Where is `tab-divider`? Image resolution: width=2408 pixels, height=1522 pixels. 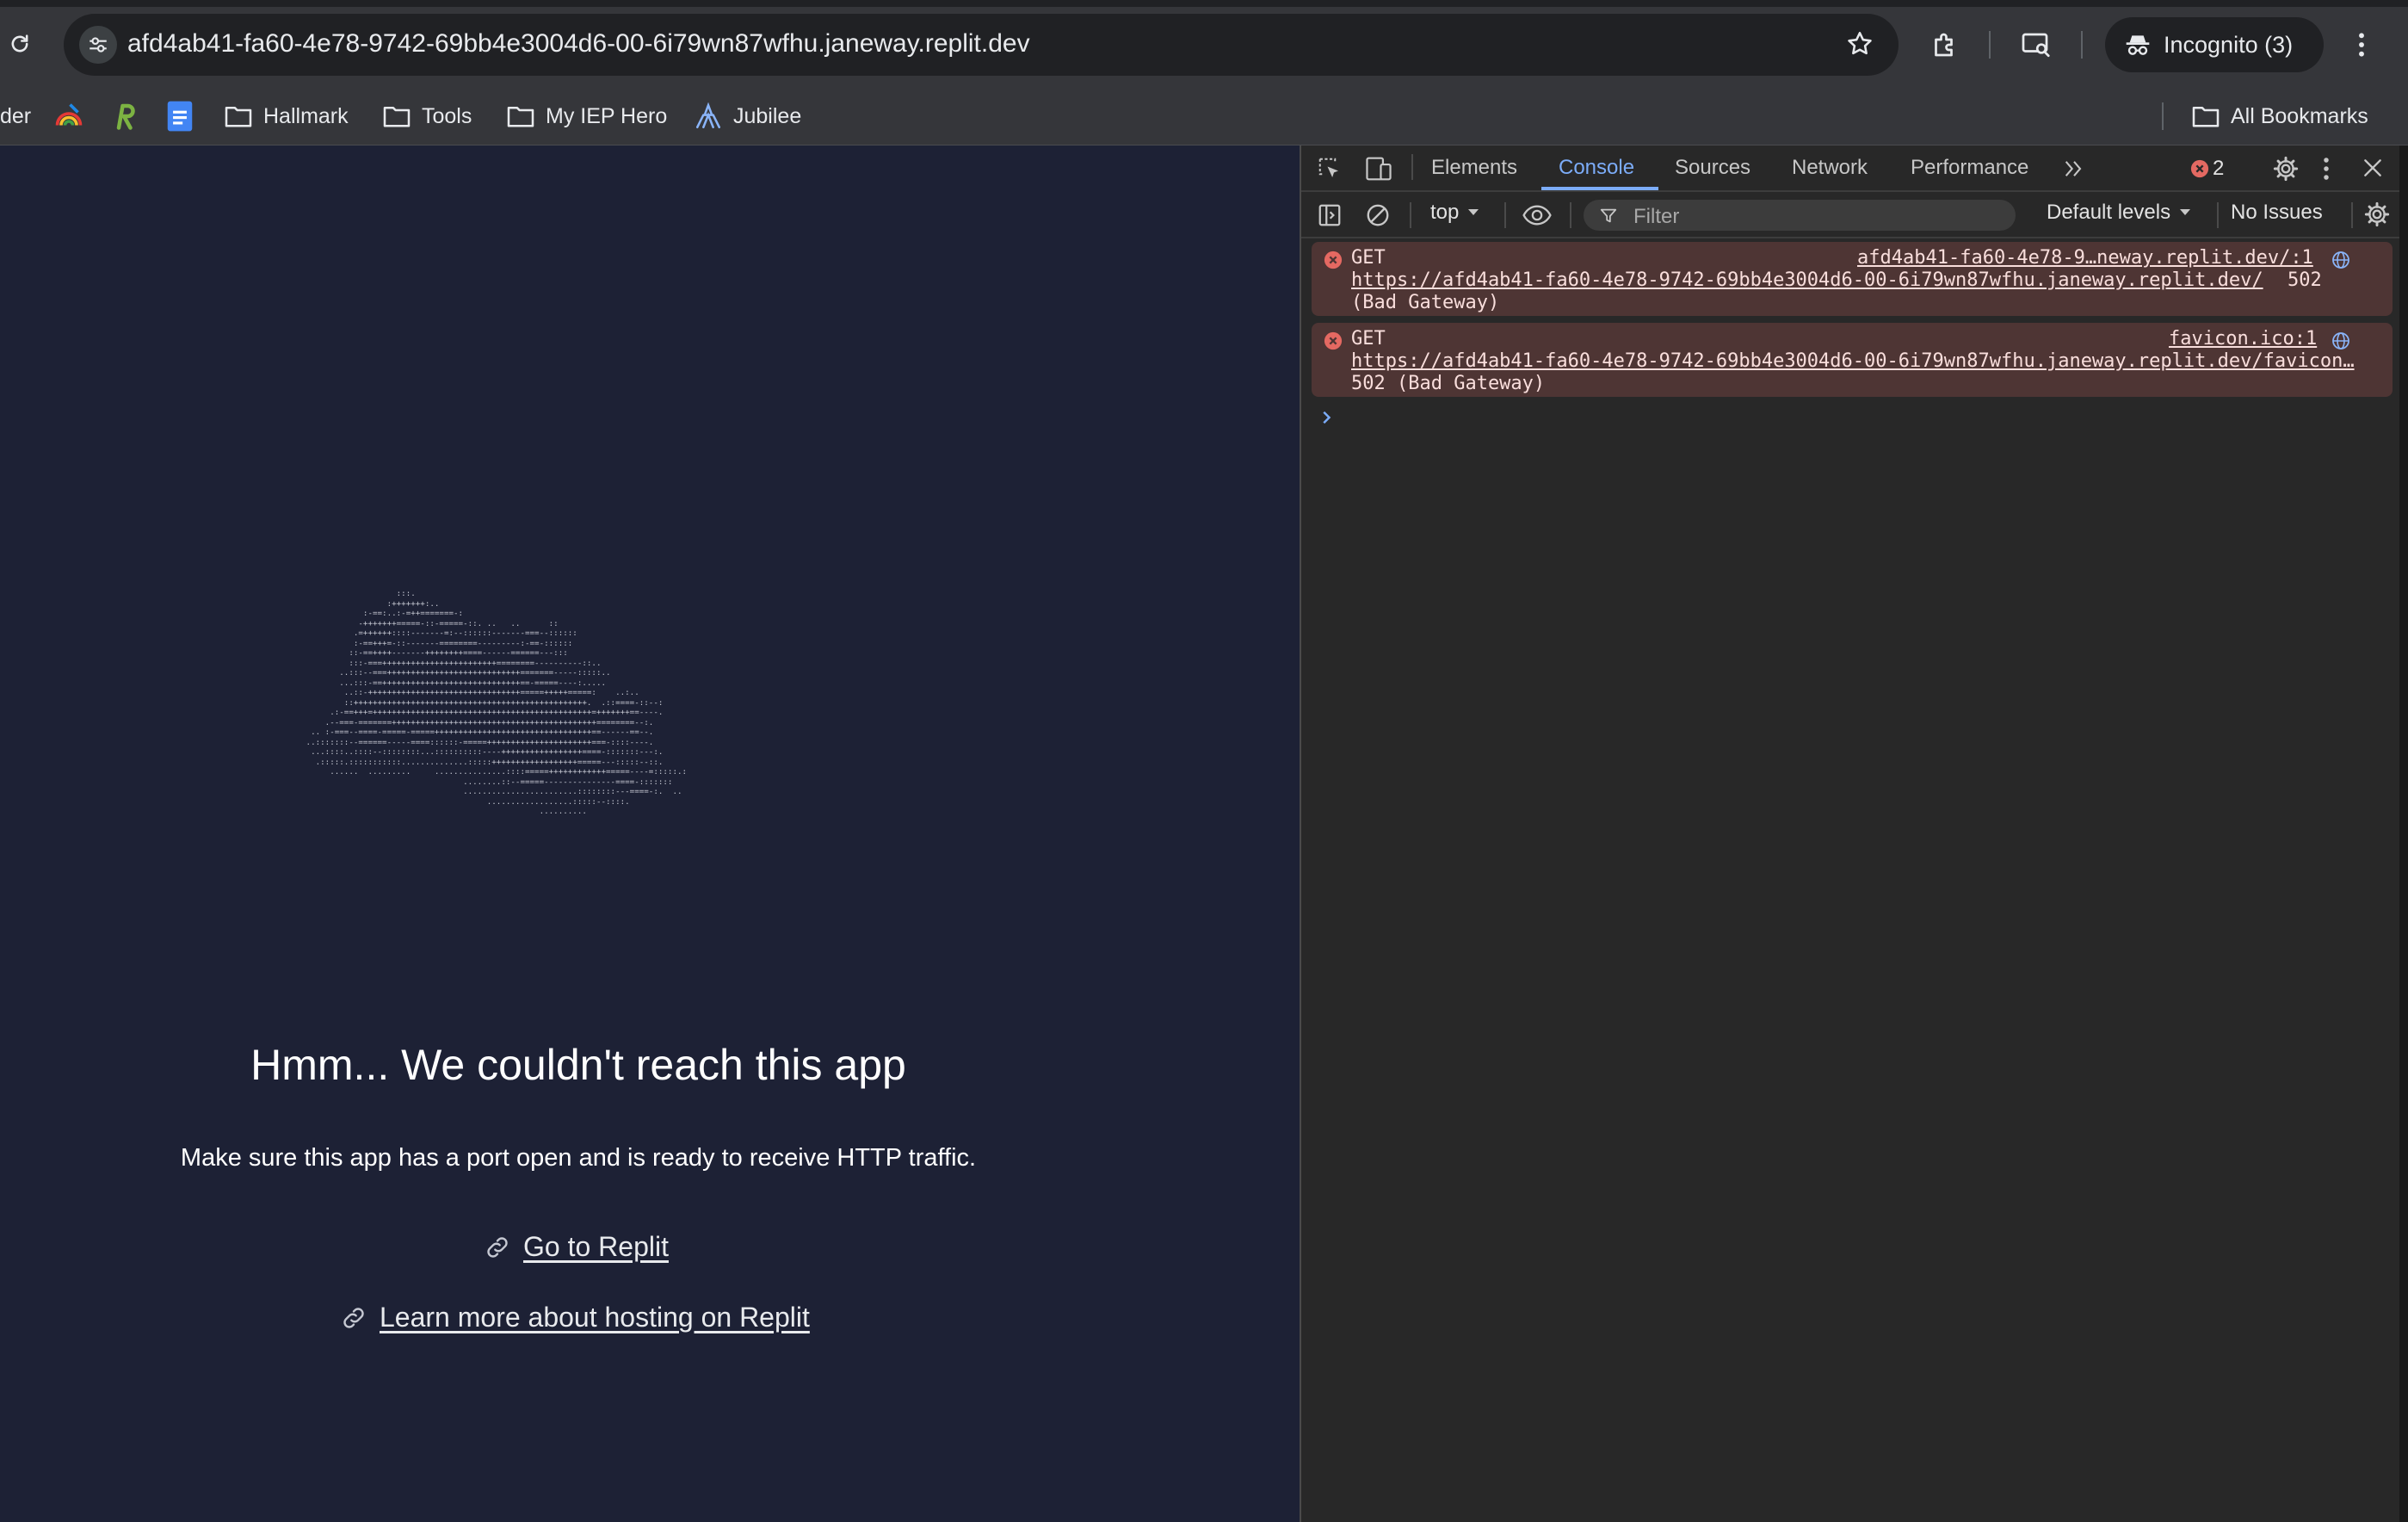
tab-divider is located at coordinates (1412, 167).